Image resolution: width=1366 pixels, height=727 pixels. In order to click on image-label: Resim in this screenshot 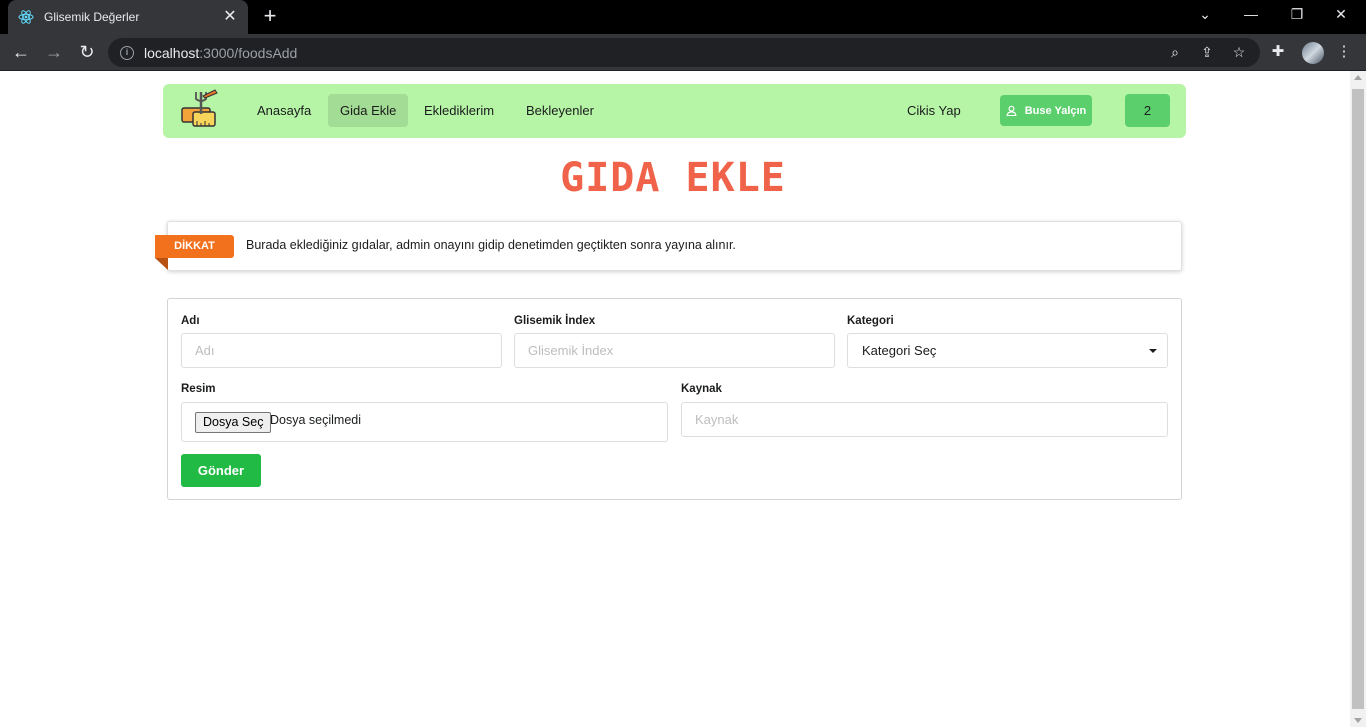, I will do `click(198, 389)`.